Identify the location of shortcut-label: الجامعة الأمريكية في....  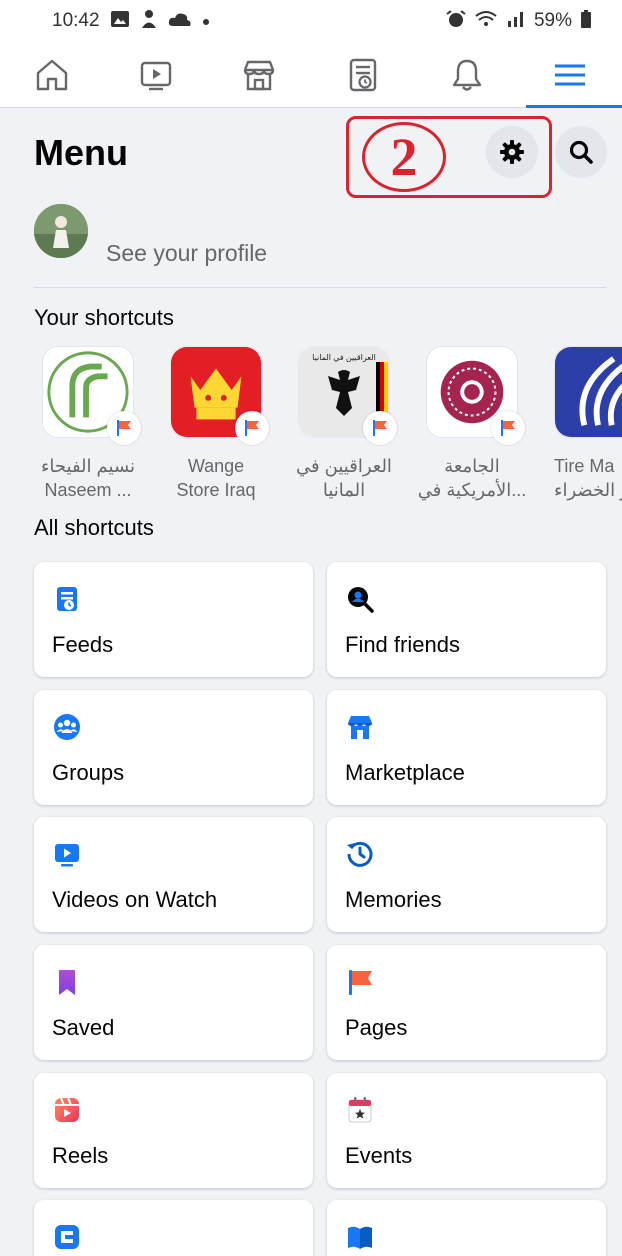
(472, 478).